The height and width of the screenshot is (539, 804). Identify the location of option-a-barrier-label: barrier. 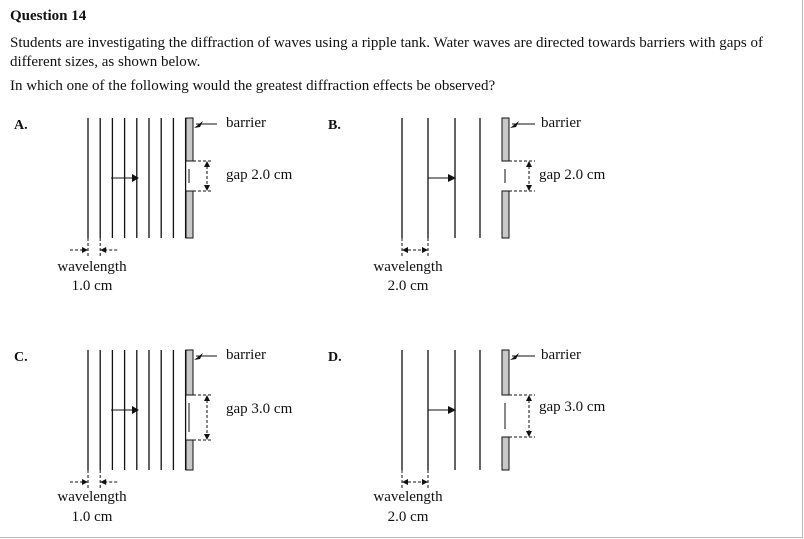
(246, 123).